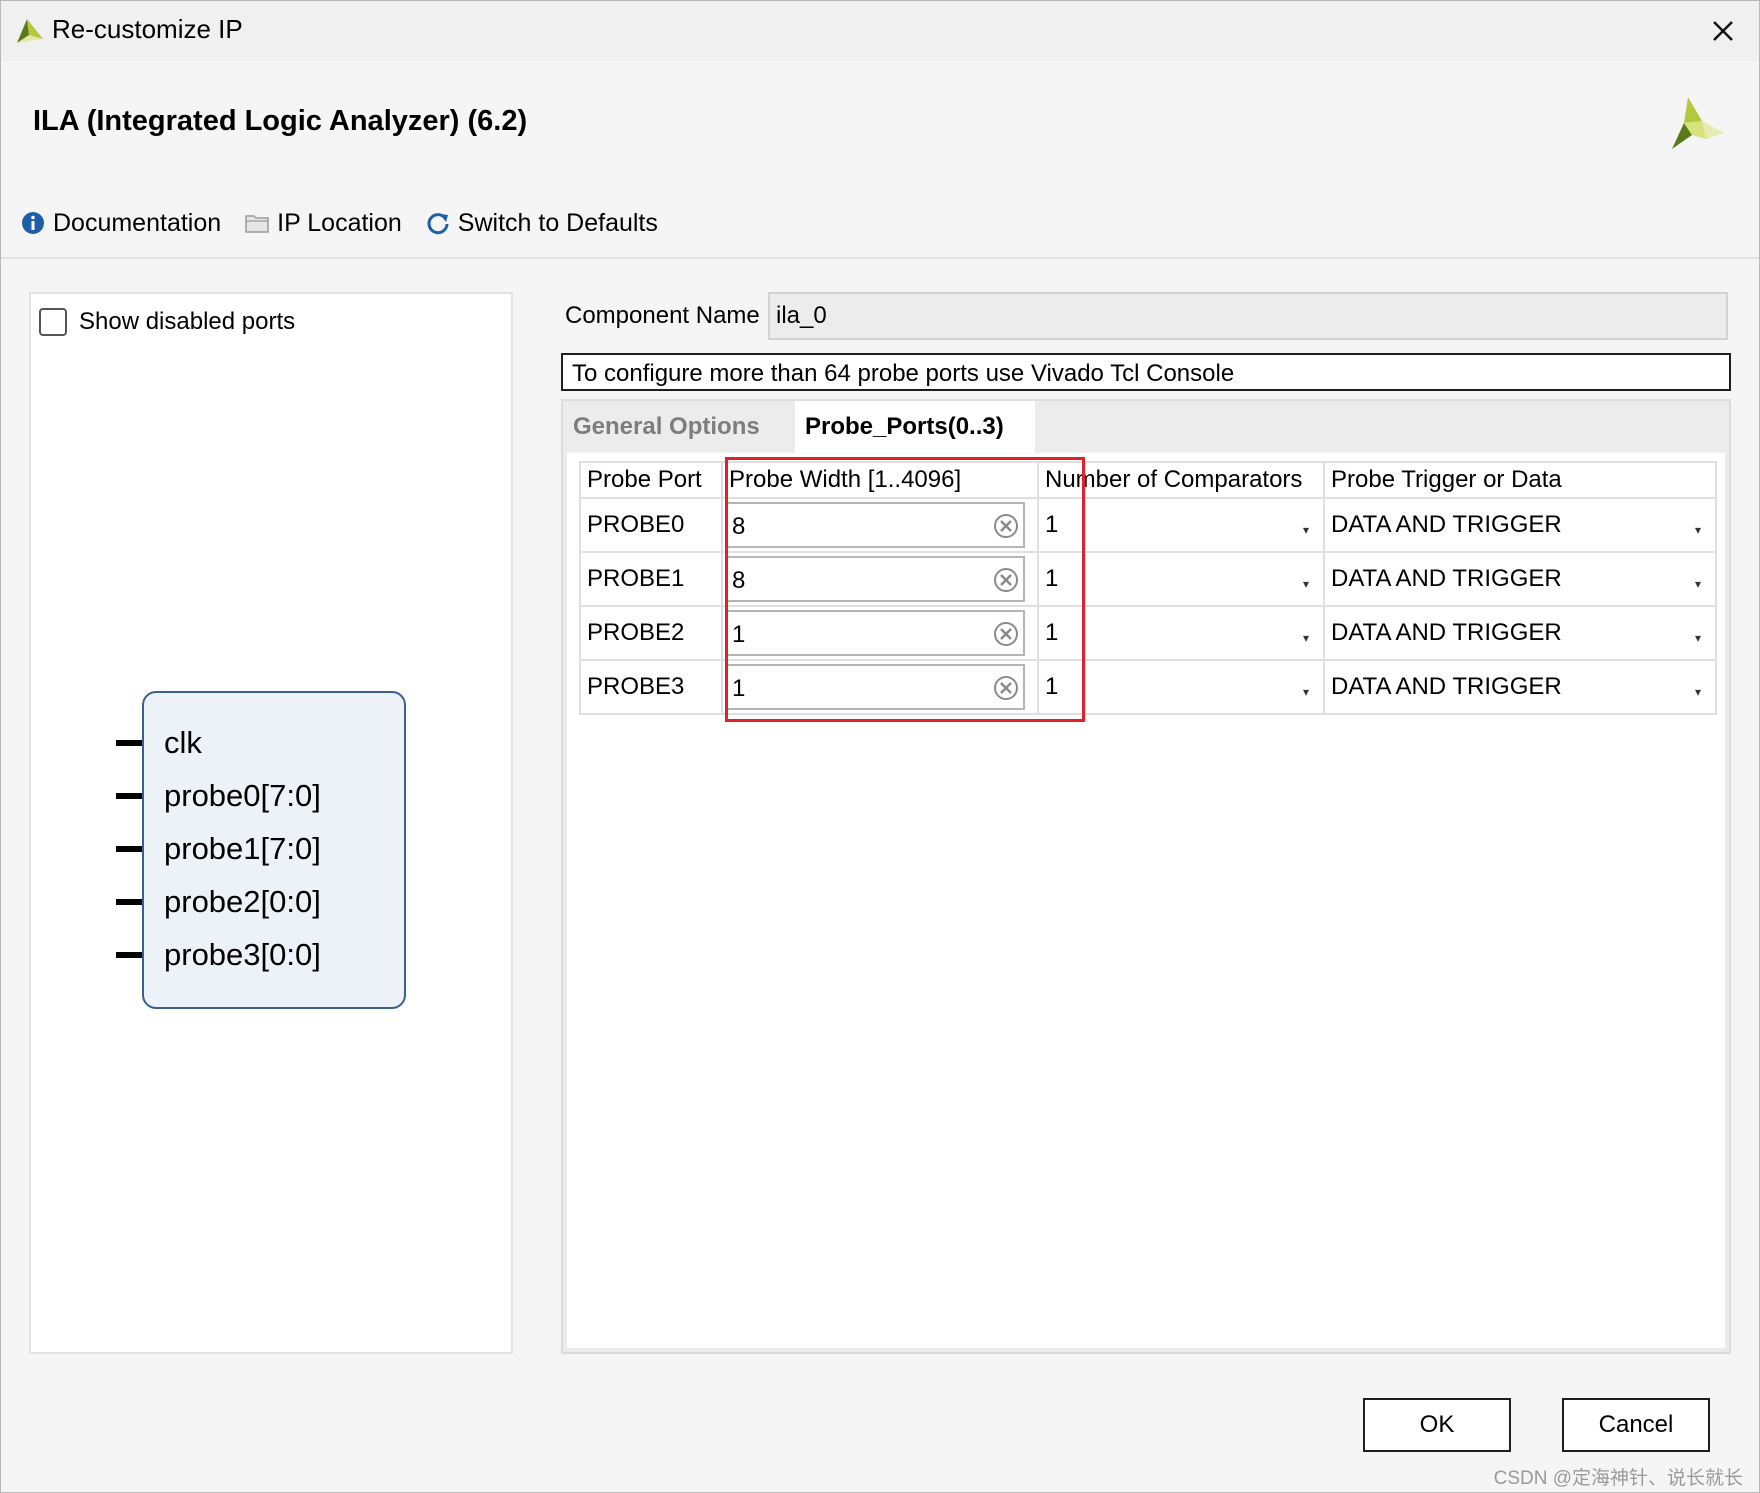  Describe the element at coordinates (1618, 1478) in the screenshot. I see `watermark: CSDN @定海神针、说长就长` at that location.